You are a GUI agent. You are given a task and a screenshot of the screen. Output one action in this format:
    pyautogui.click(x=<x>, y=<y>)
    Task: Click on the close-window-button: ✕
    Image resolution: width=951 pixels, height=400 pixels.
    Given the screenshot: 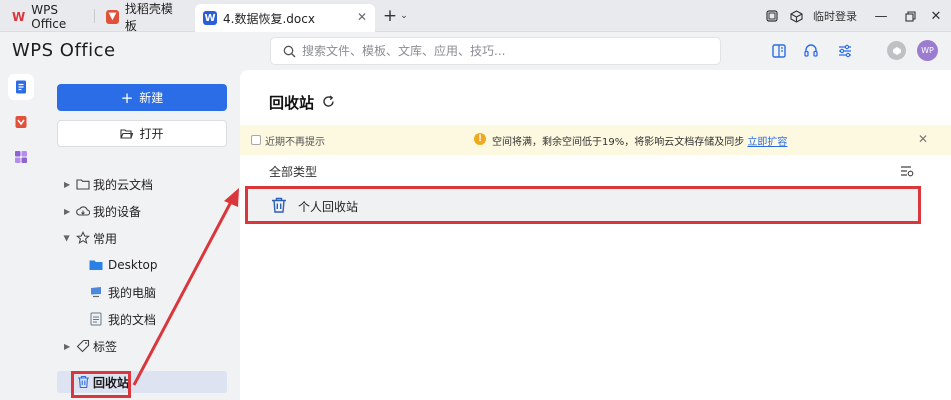 What is the action you would take?
    pyautogui.click(x=936, y=16)
    